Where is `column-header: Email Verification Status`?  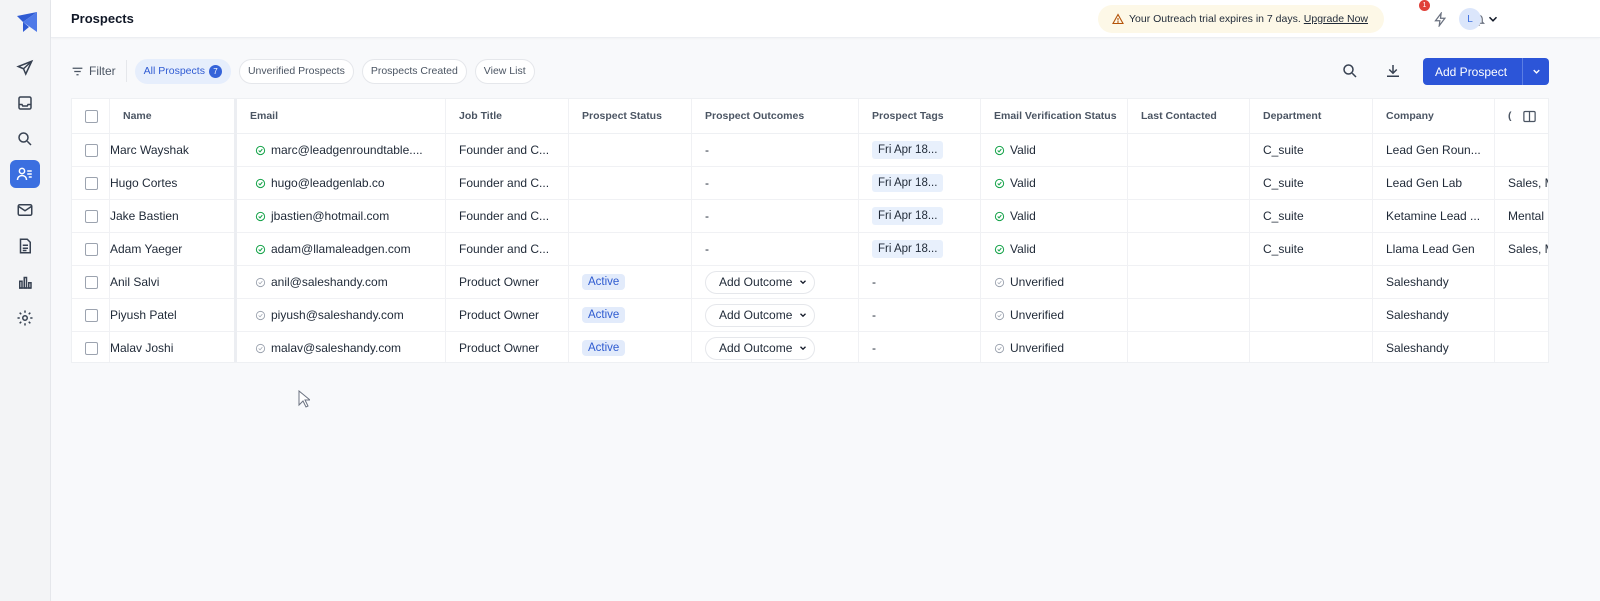 column-header: Email Verification Status is located at coordinates (1054, 116).